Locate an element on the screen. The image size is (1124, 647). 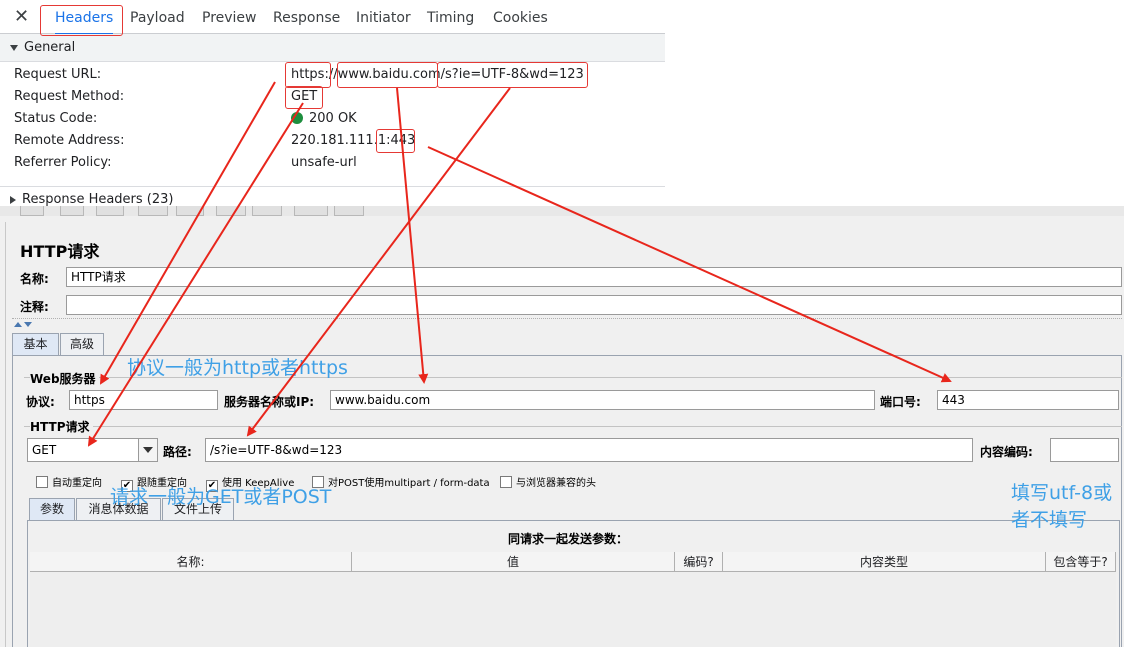
checkbox-multipart: 对POST使用multipart / form-data is located at coordinates (401, 481).